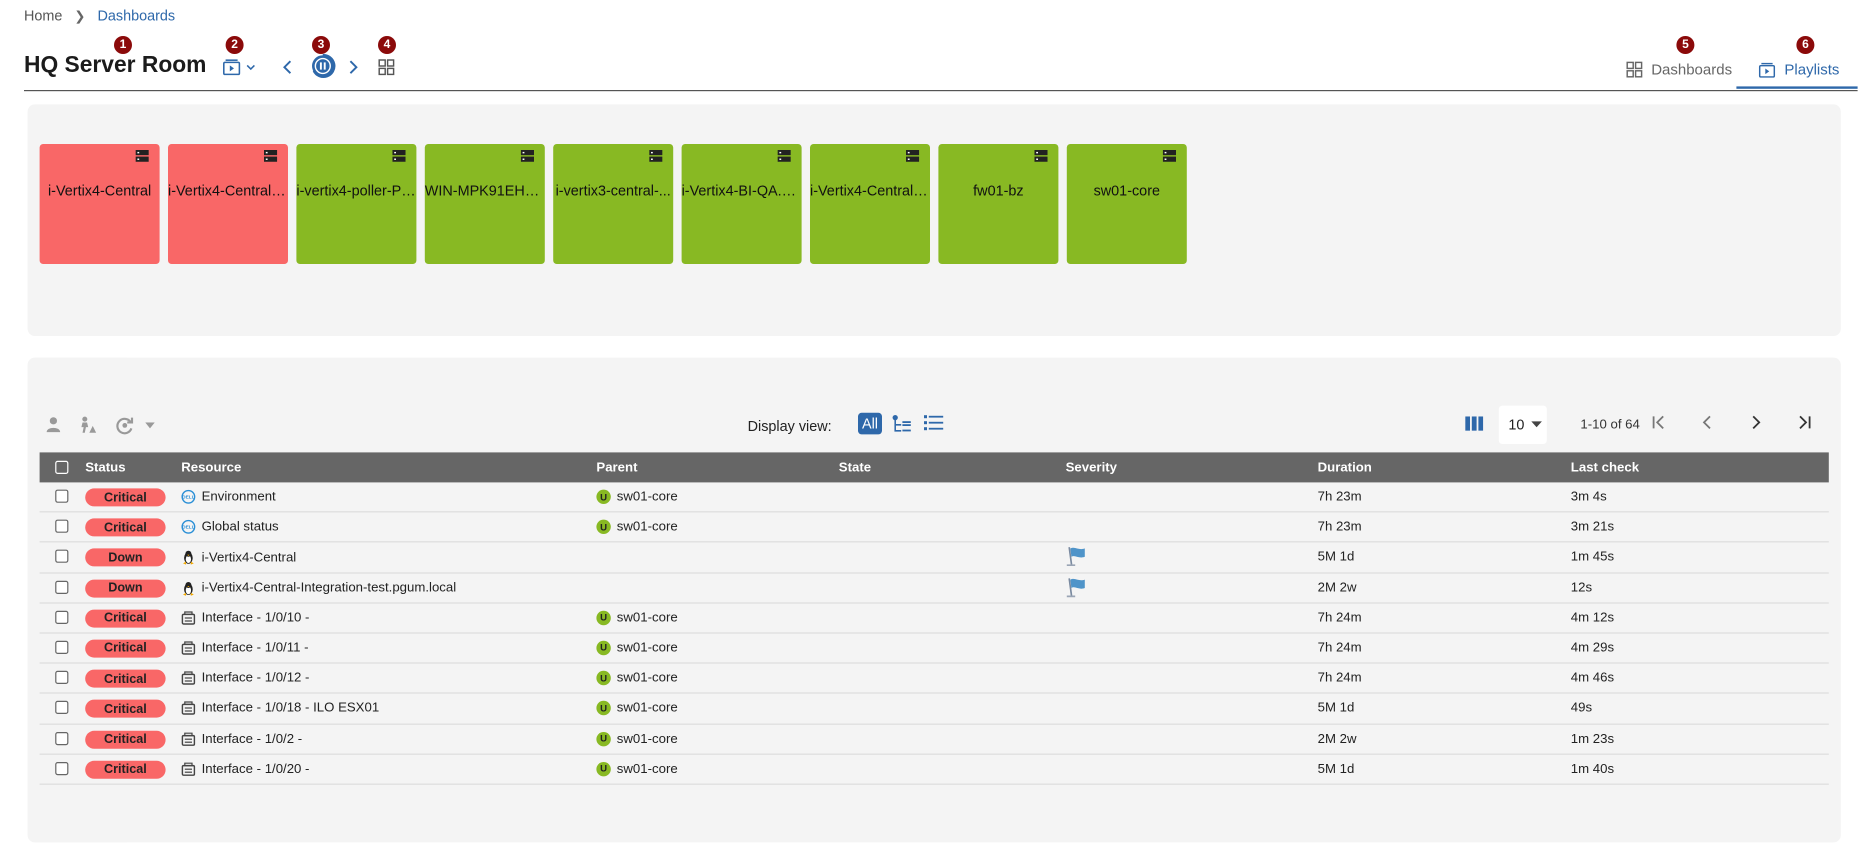  What do you see at coordinates (1127, 191) in the screenshot?
I see `tile-label: sw01-core` at bounding box center [1127, 191].